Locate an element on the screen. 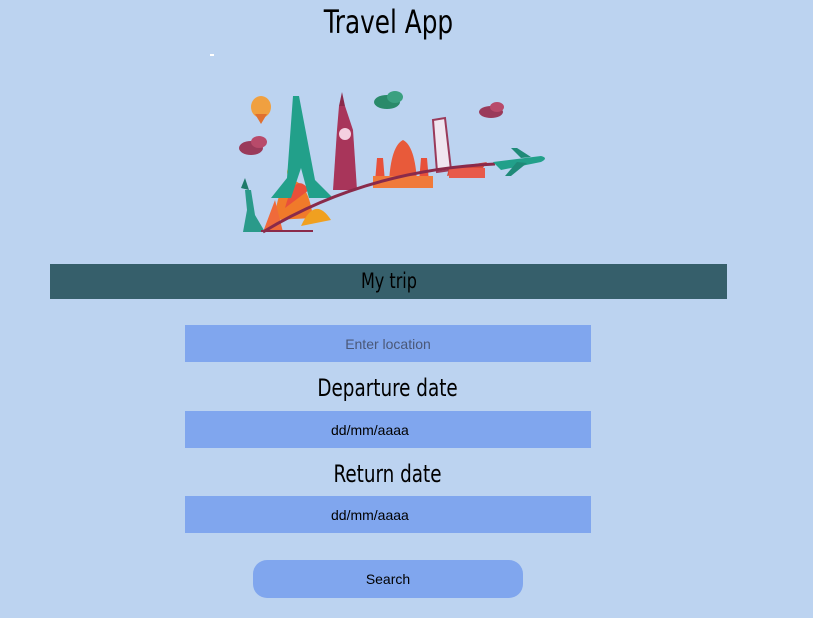  app-title: Travel App is located at coordinates (388, 22).